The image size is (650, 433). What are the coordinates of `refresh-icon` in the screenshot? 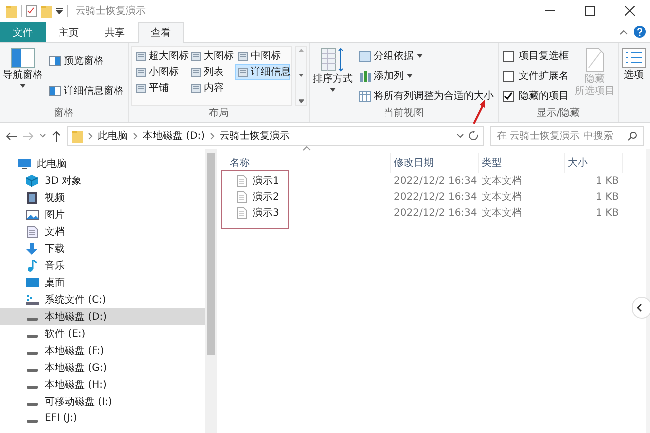 It's located at (474, 136).